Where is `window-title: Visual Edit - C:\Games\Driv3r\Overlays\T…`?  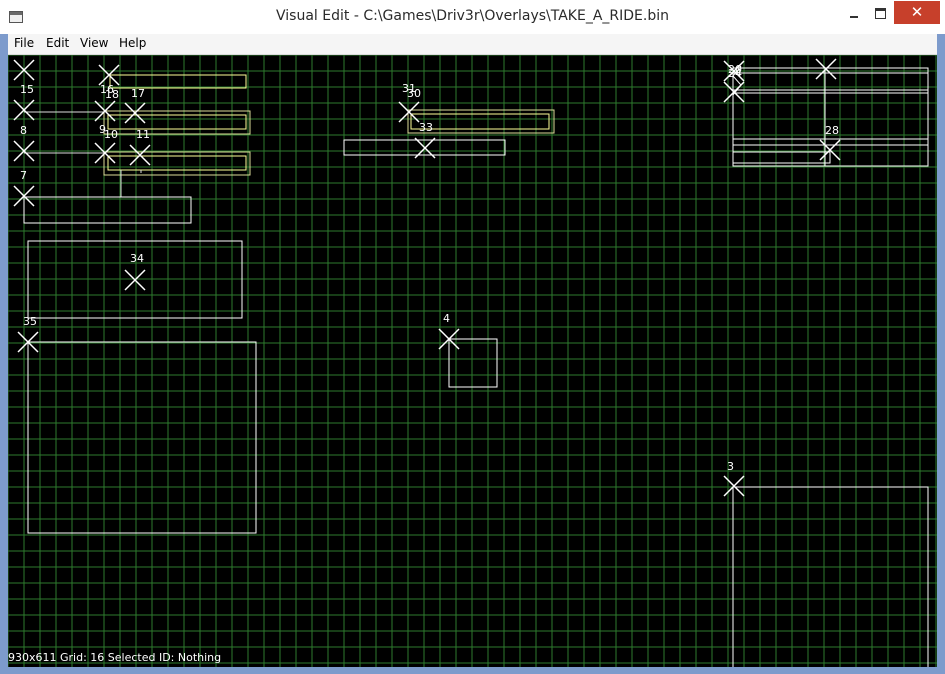 window-title: Visual Edit - C:\Games\Driv3r\Overlays\T… is located at coordinates (472, 16).